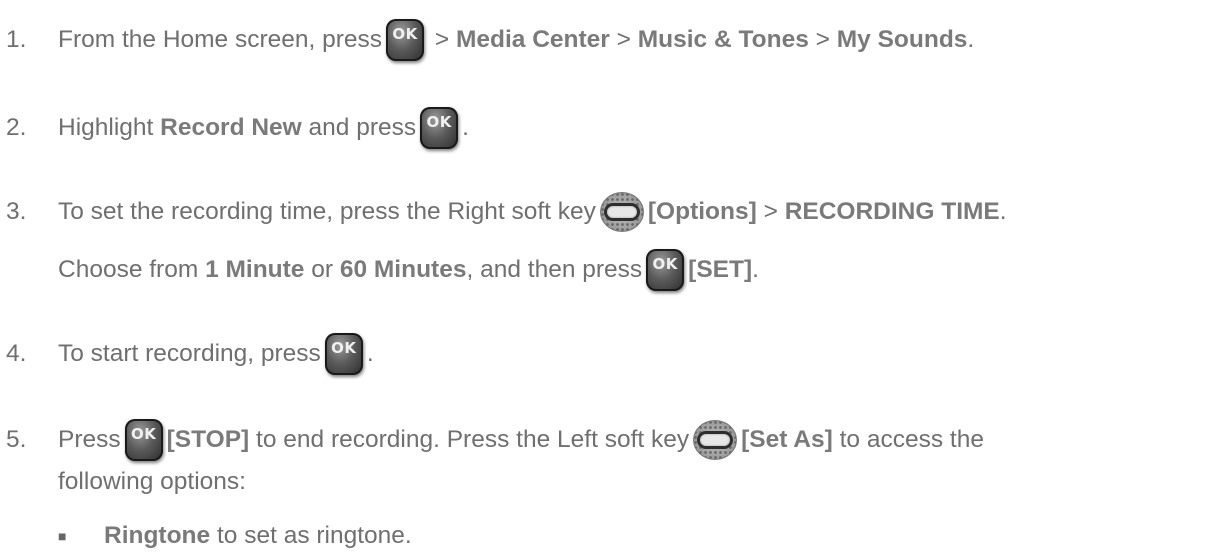 This screenshot has height=556, width=1219. I want to click on menu-item-record-new: Record New, so click(231, 127).